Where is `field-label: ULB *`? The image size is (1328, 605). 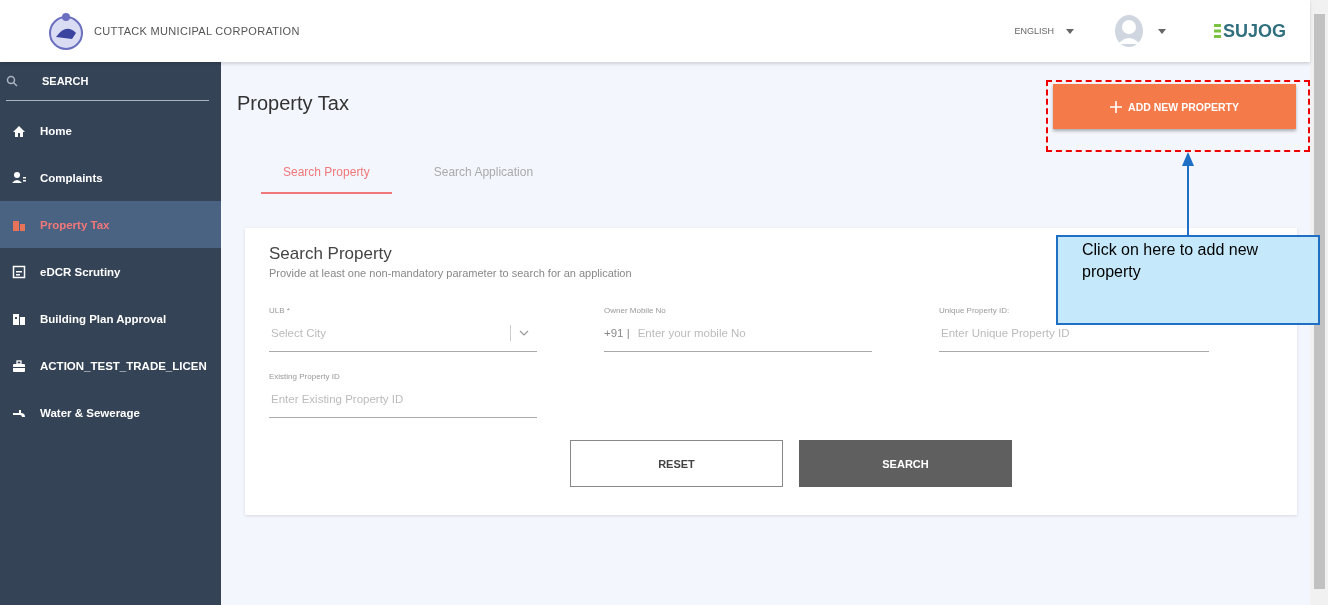 field-label: ULB * is located at coordinates (280, 310).